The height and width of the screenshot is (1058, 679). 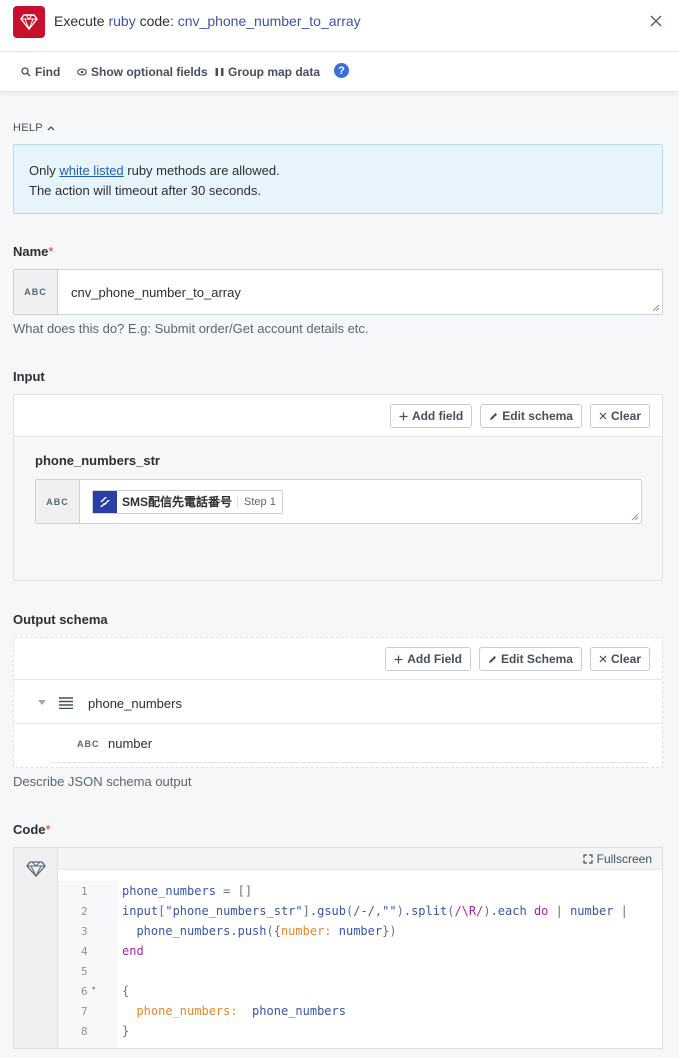 I want to click on clear-label: Clear, so click(x=625, y=416).